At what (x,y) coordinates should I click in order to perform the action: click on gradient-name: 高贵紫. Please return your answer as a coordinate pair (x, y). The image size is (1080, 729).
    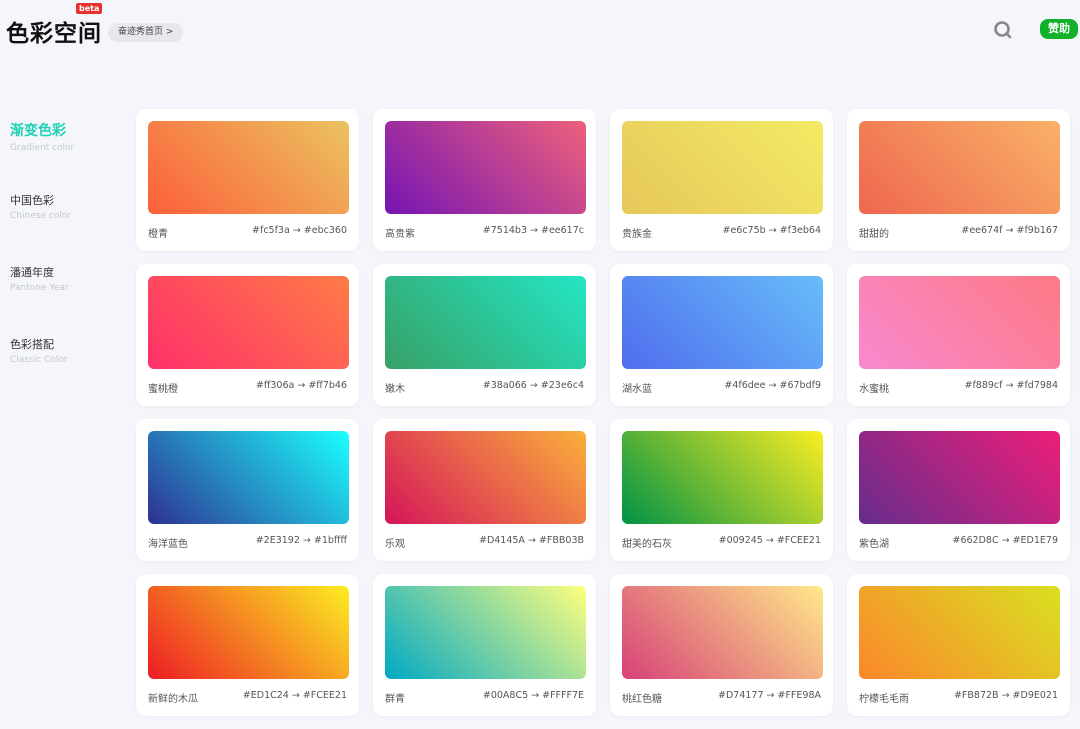
    Looking at the image, I should click on (400, 234).